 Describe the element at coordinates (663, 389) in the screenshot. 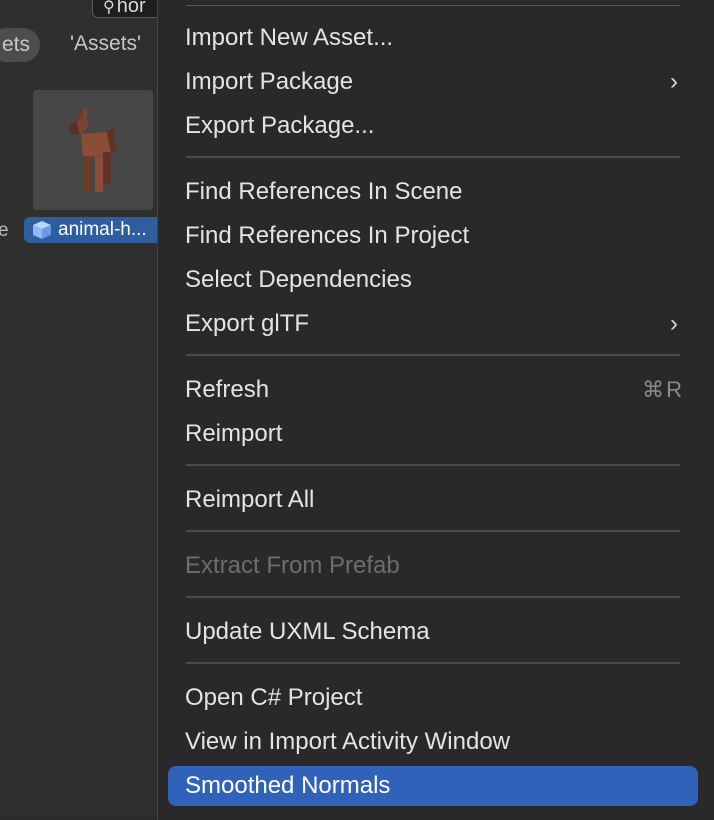

I see `shortcut-label: ⌘R` at that location.